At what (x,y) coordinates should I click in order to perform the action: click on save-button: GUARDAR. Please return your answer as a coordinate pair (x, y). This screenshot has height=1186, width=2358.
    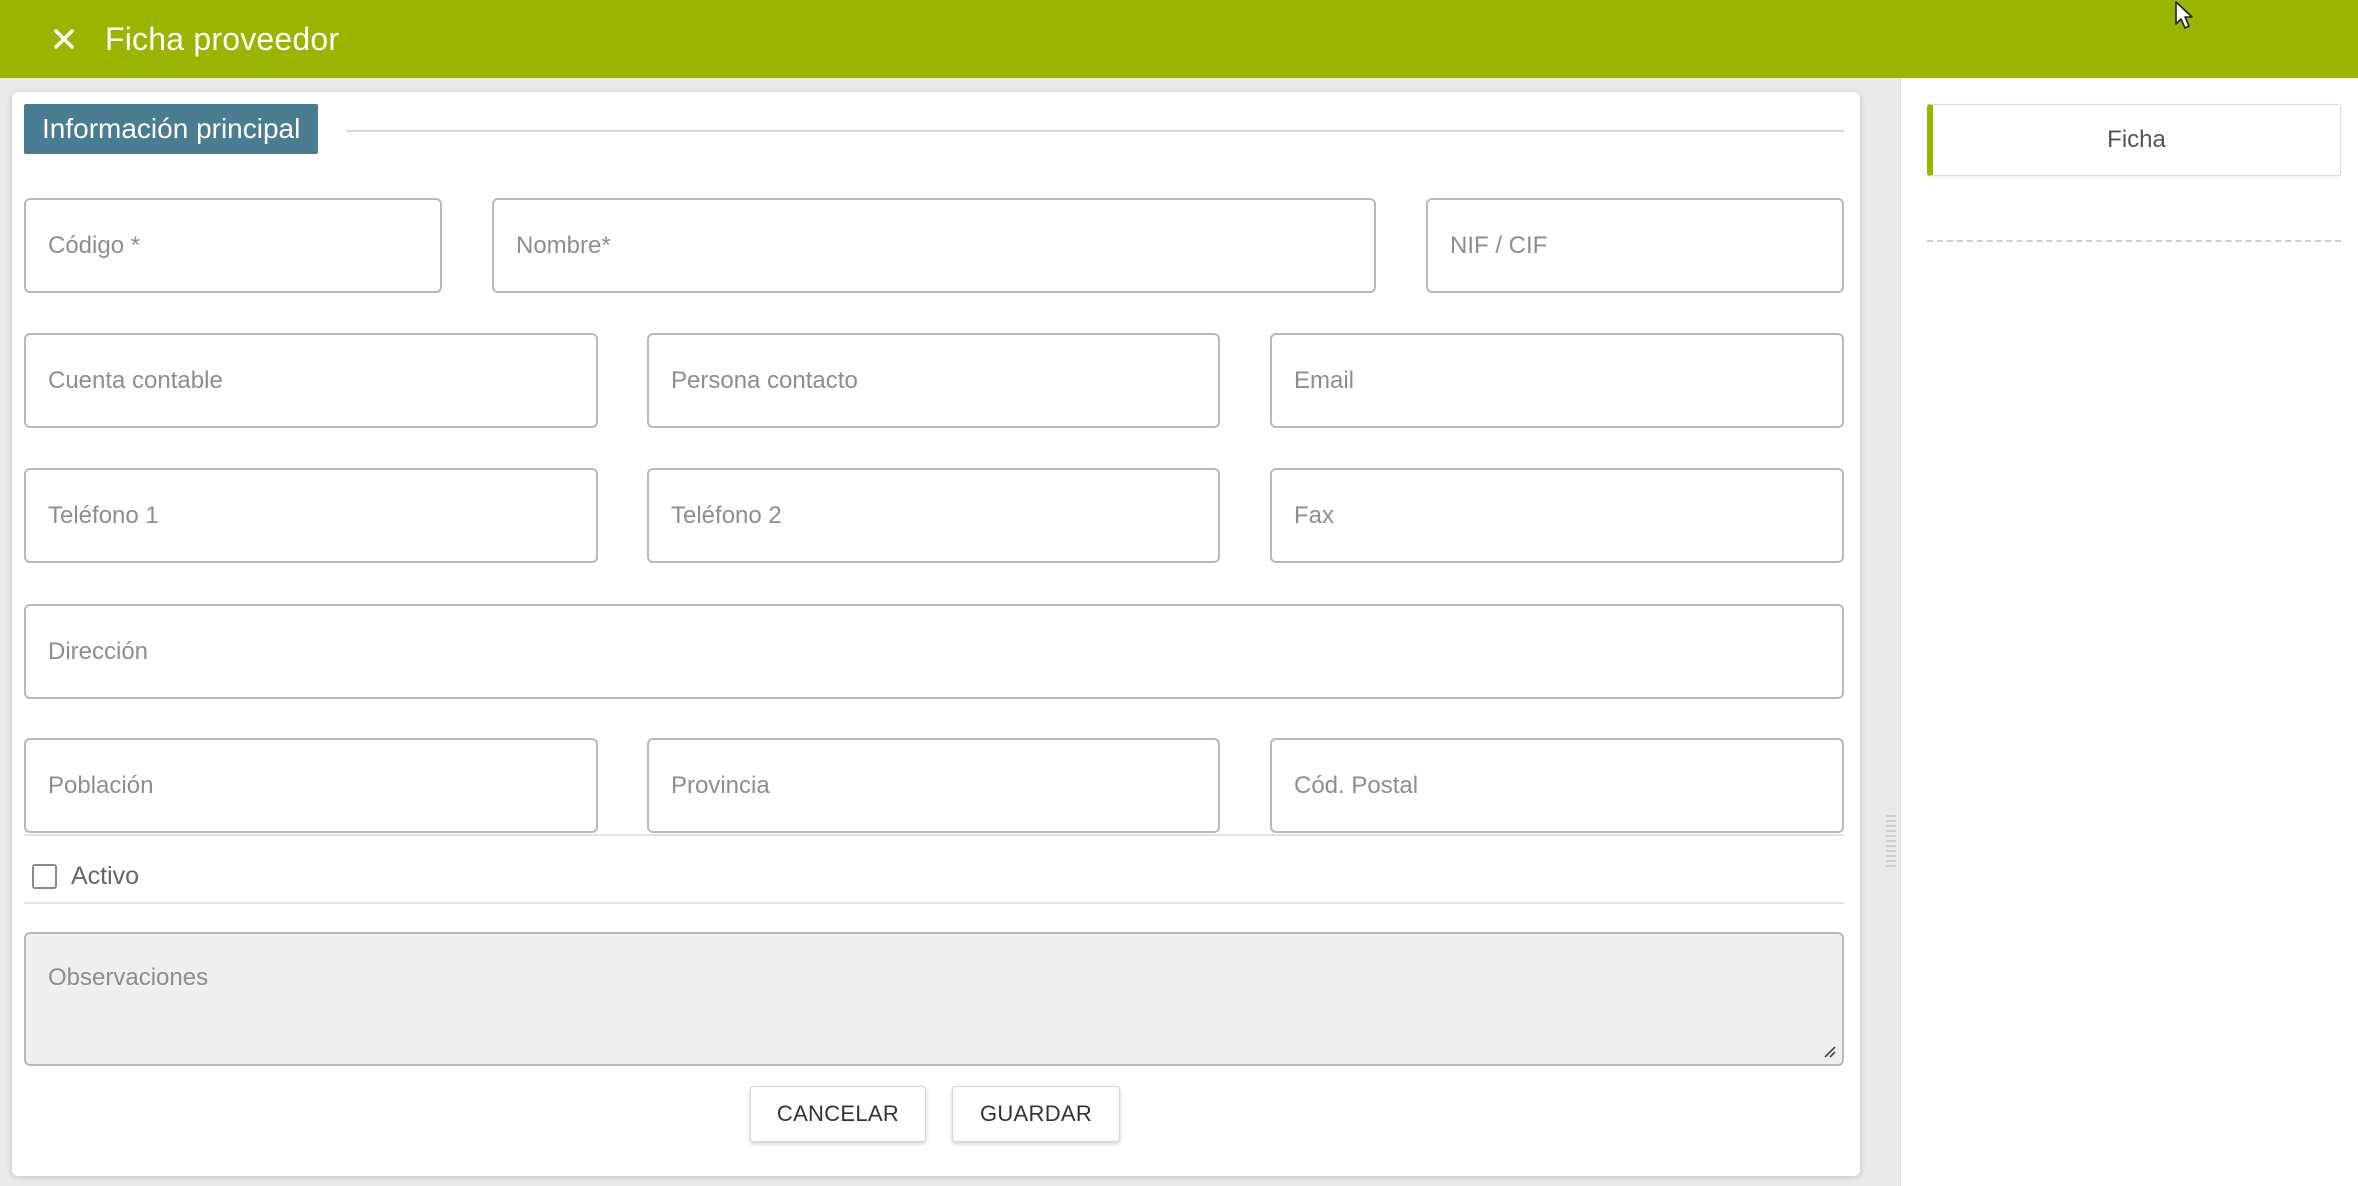
    Looking at the image, I should click on (1036, 1114).